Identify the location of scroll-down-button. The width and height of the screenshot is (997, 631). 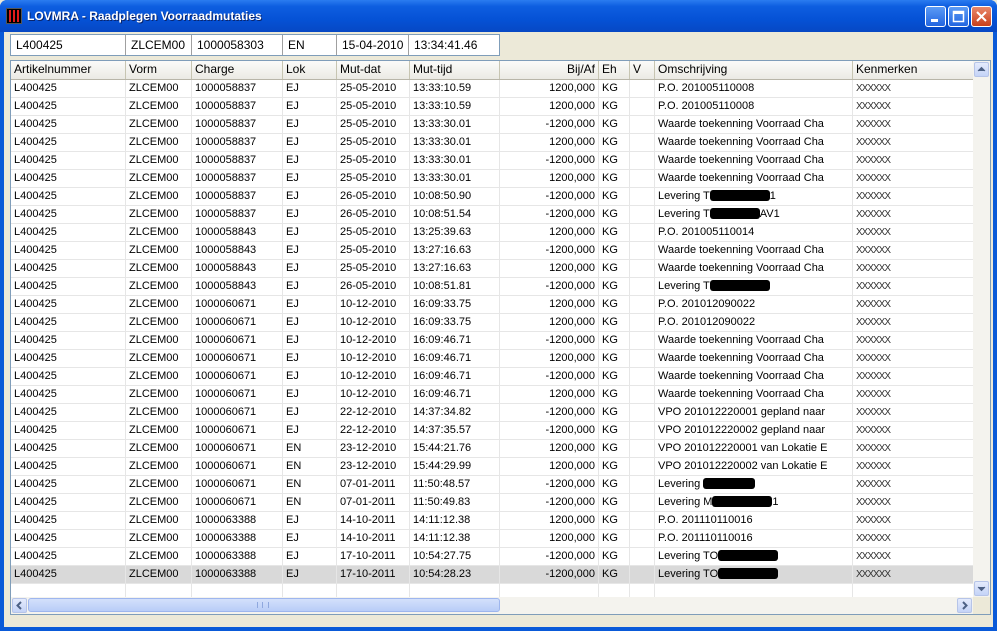
(981, 588).